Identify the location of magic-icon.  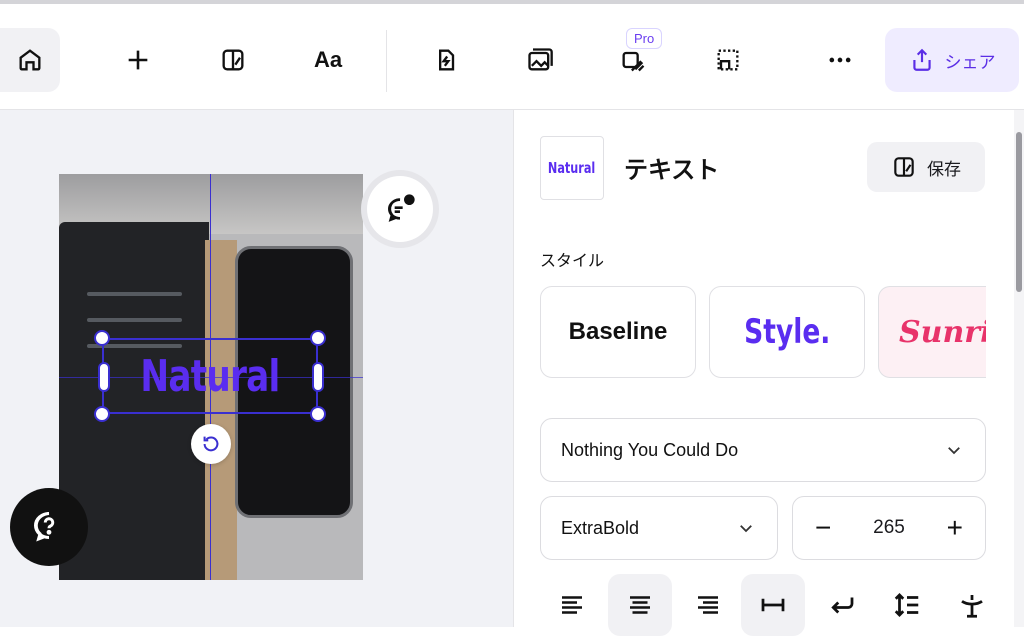
(447, 60).